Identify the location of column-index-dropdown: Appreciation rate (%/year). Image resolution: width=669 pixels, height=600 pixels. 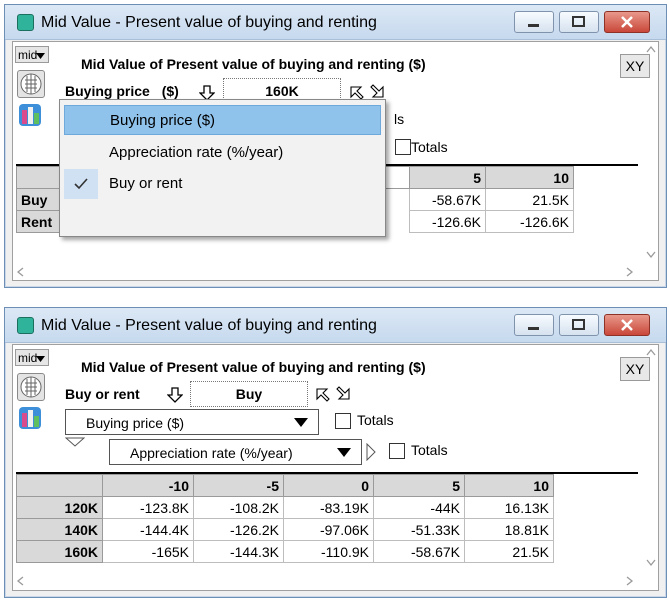
(235, 452).